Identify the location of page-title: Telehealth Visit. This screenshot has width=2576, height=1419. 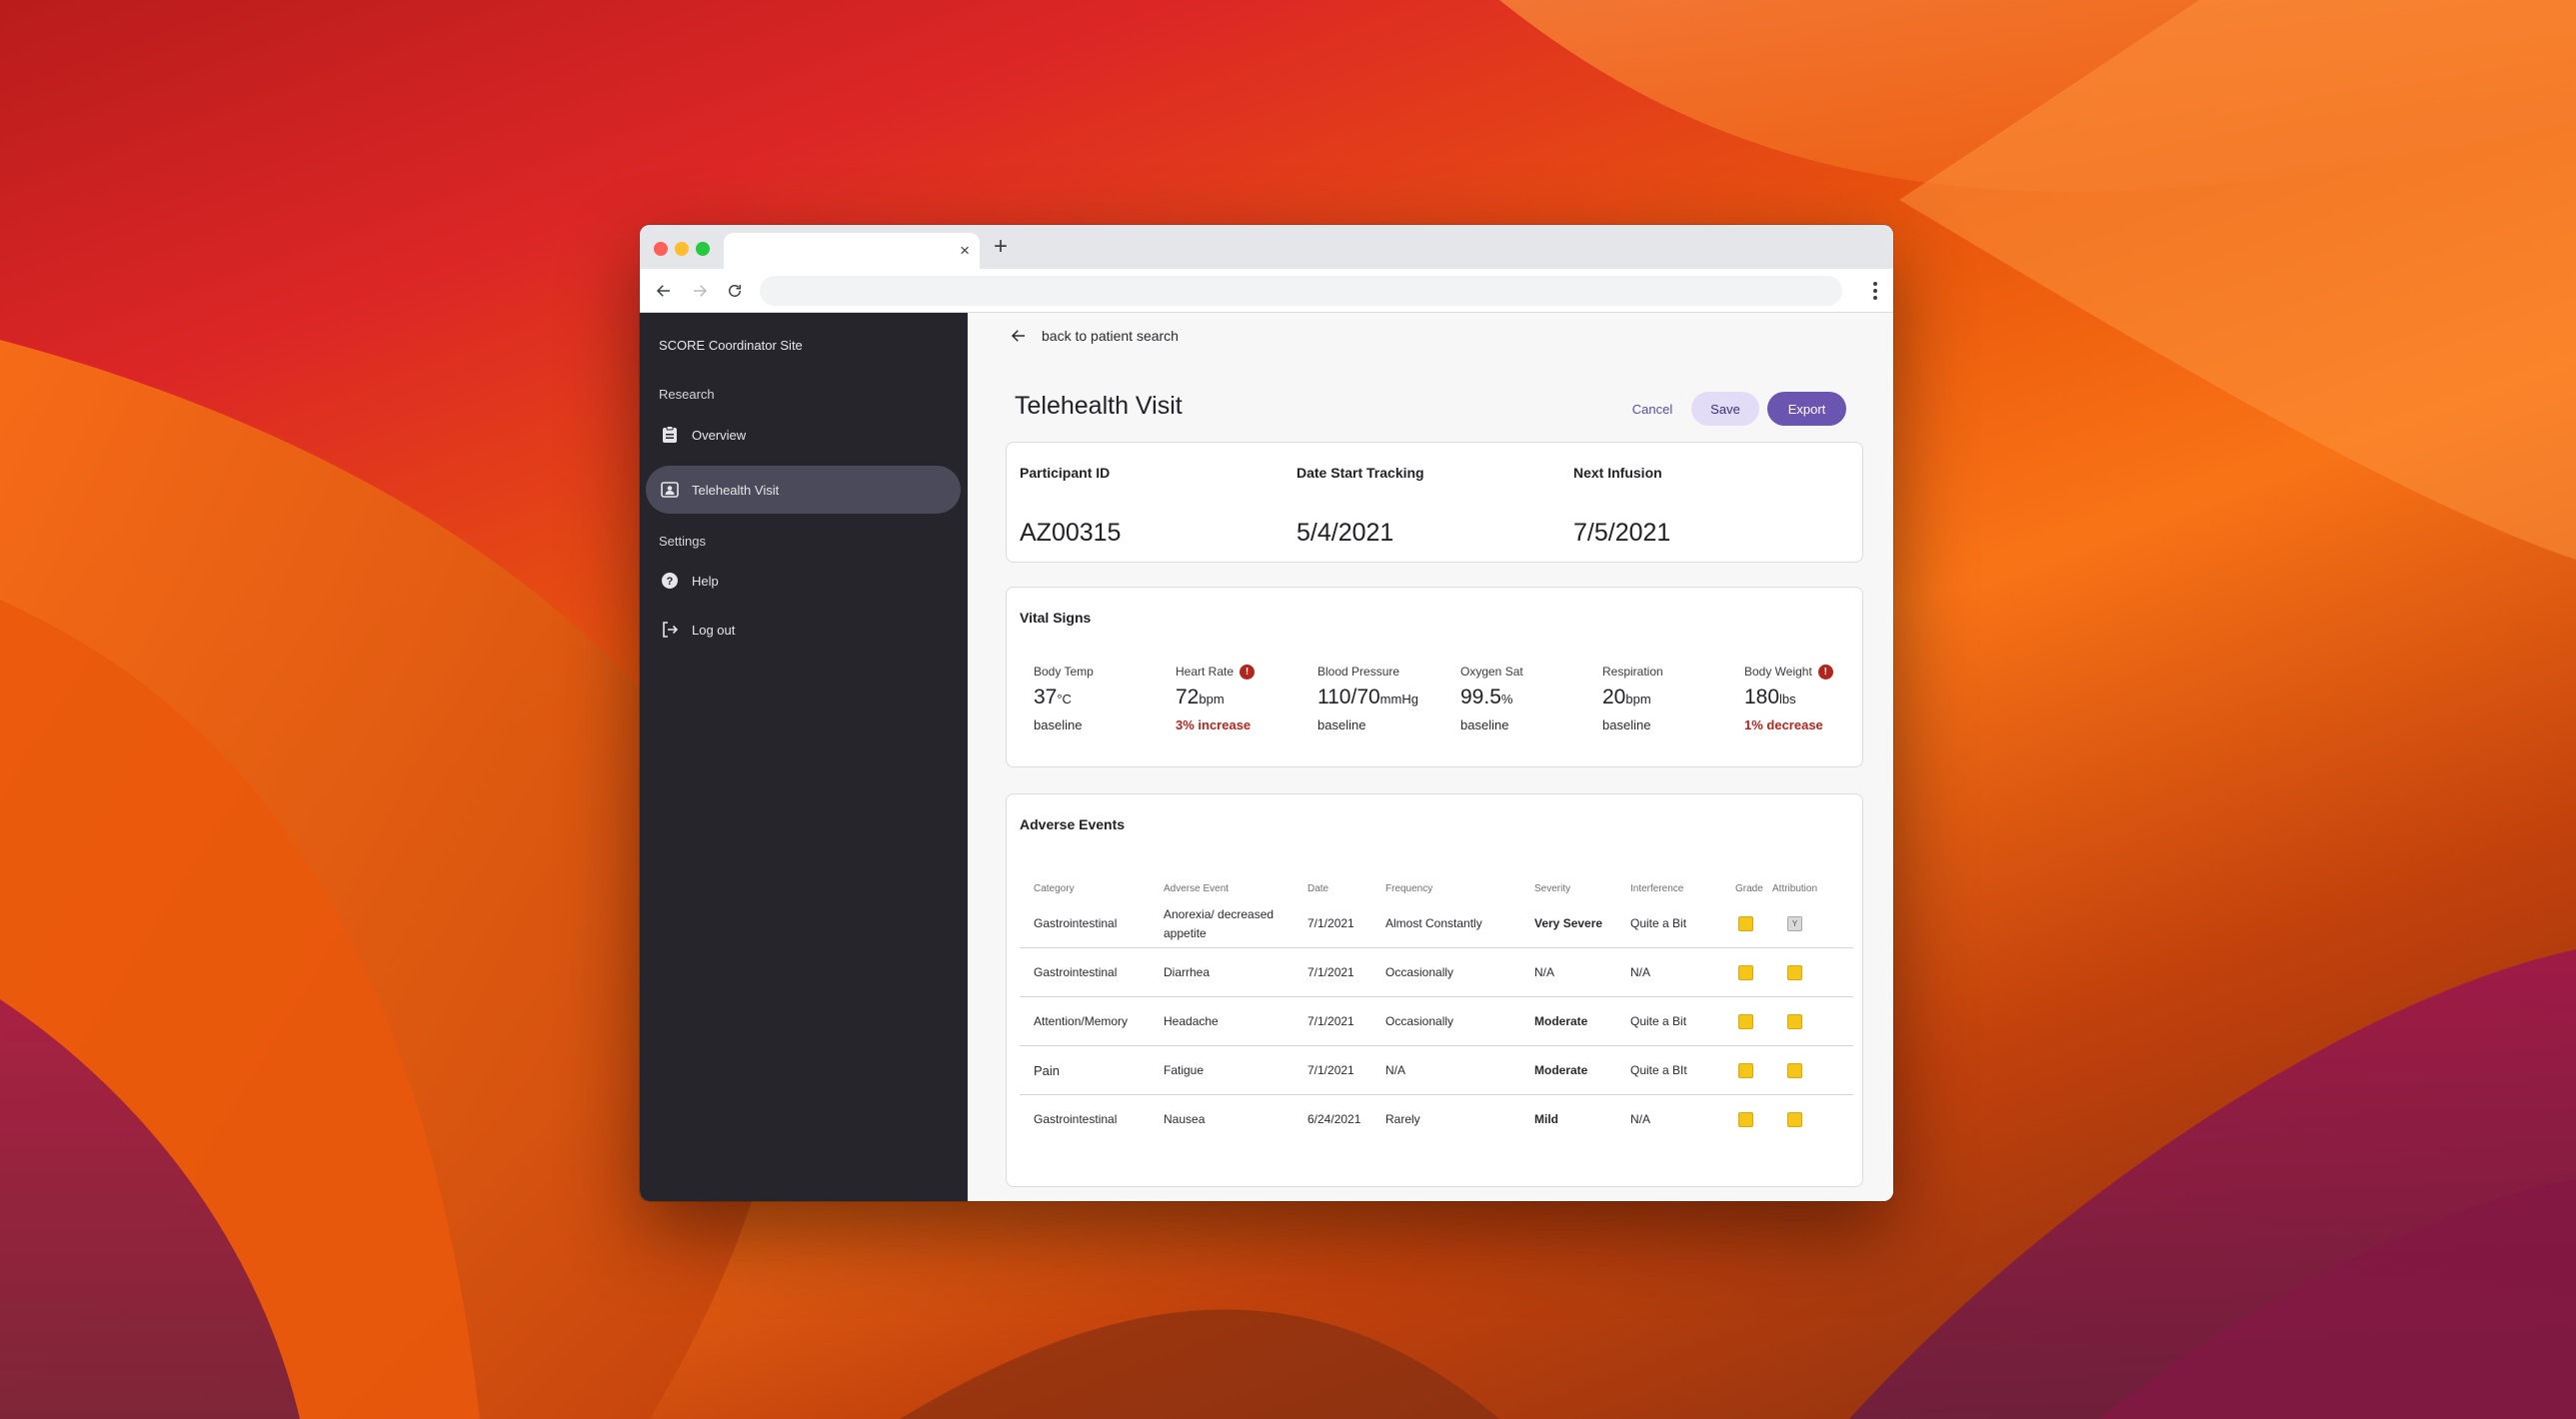
(1099, 406).